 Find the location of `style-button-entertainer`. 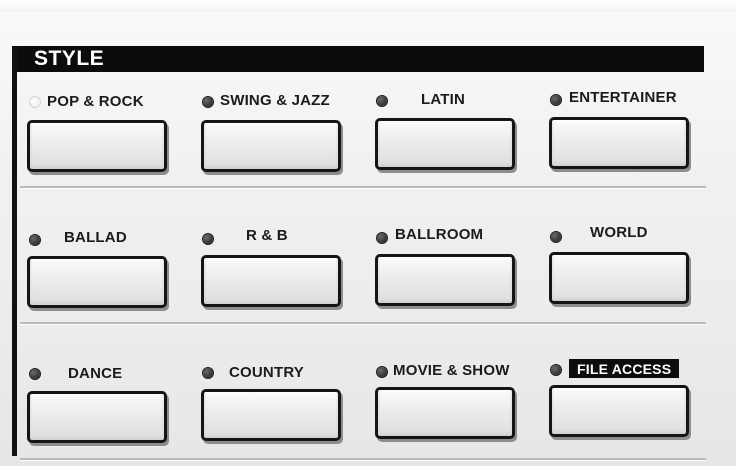

style-button-entertainer is located at coordinates (619, 143).